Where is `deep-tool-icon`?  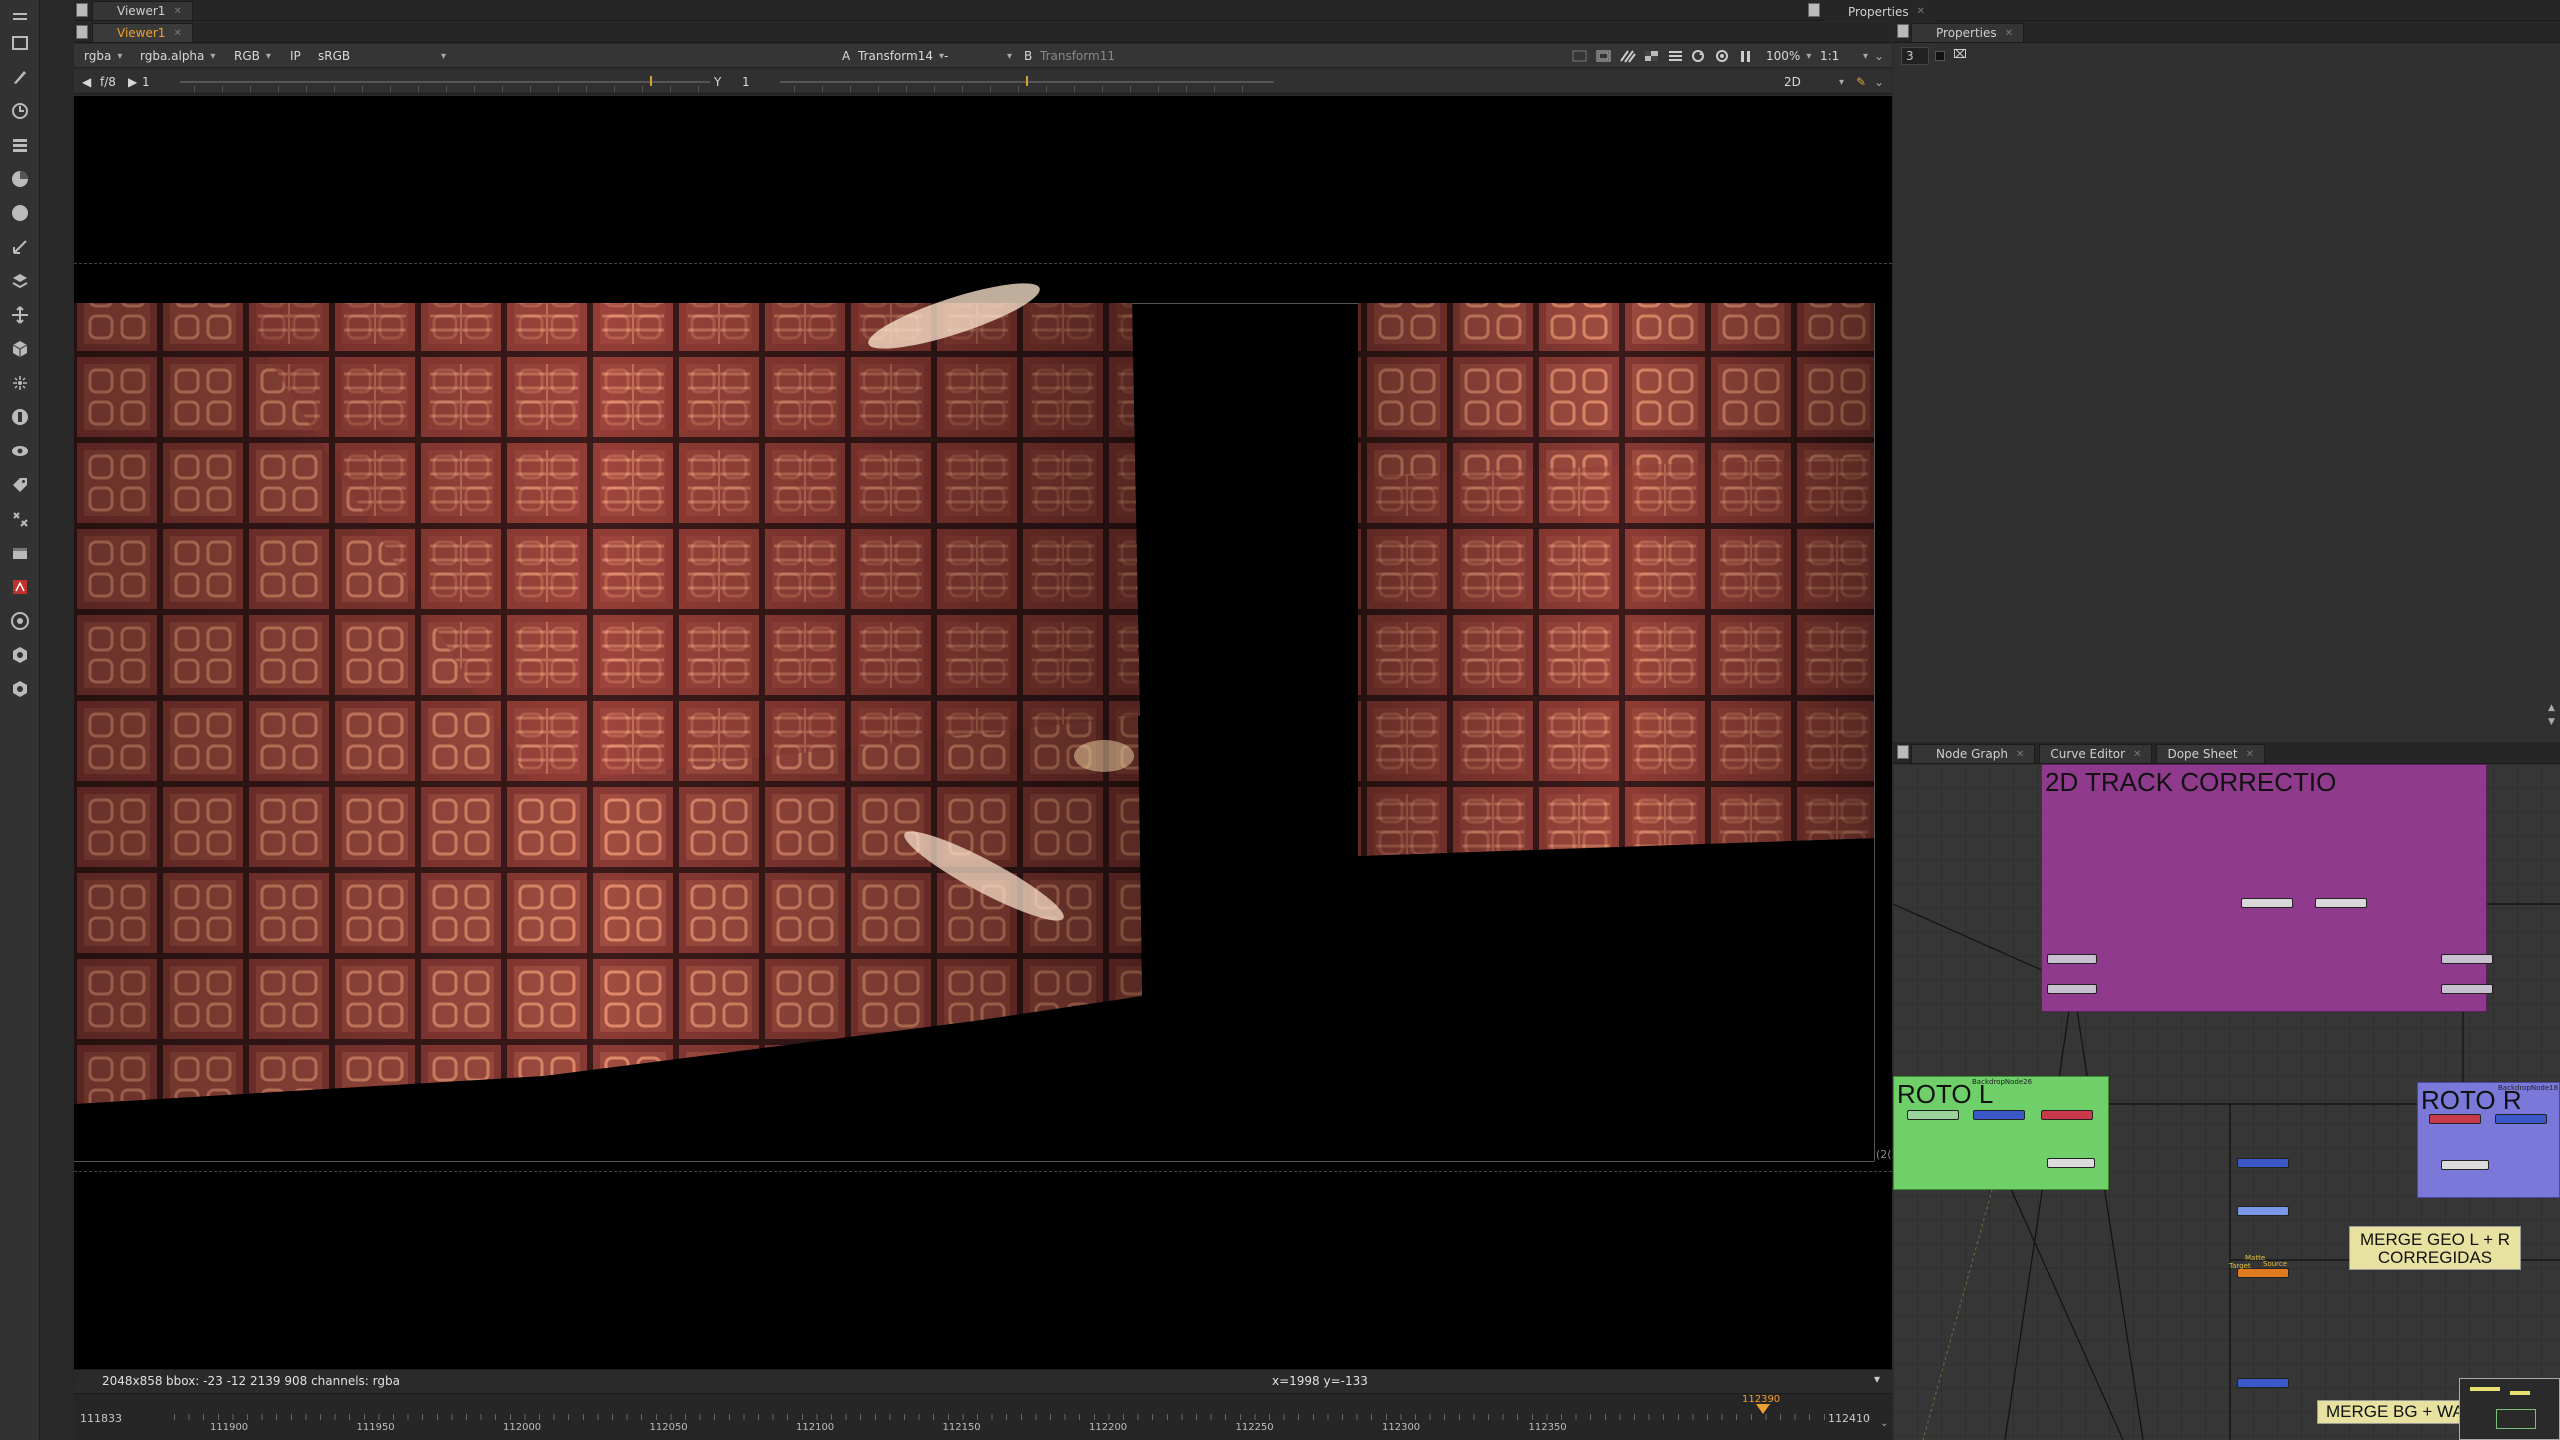 deep-tool-icon is located at coordinates (20, 417).